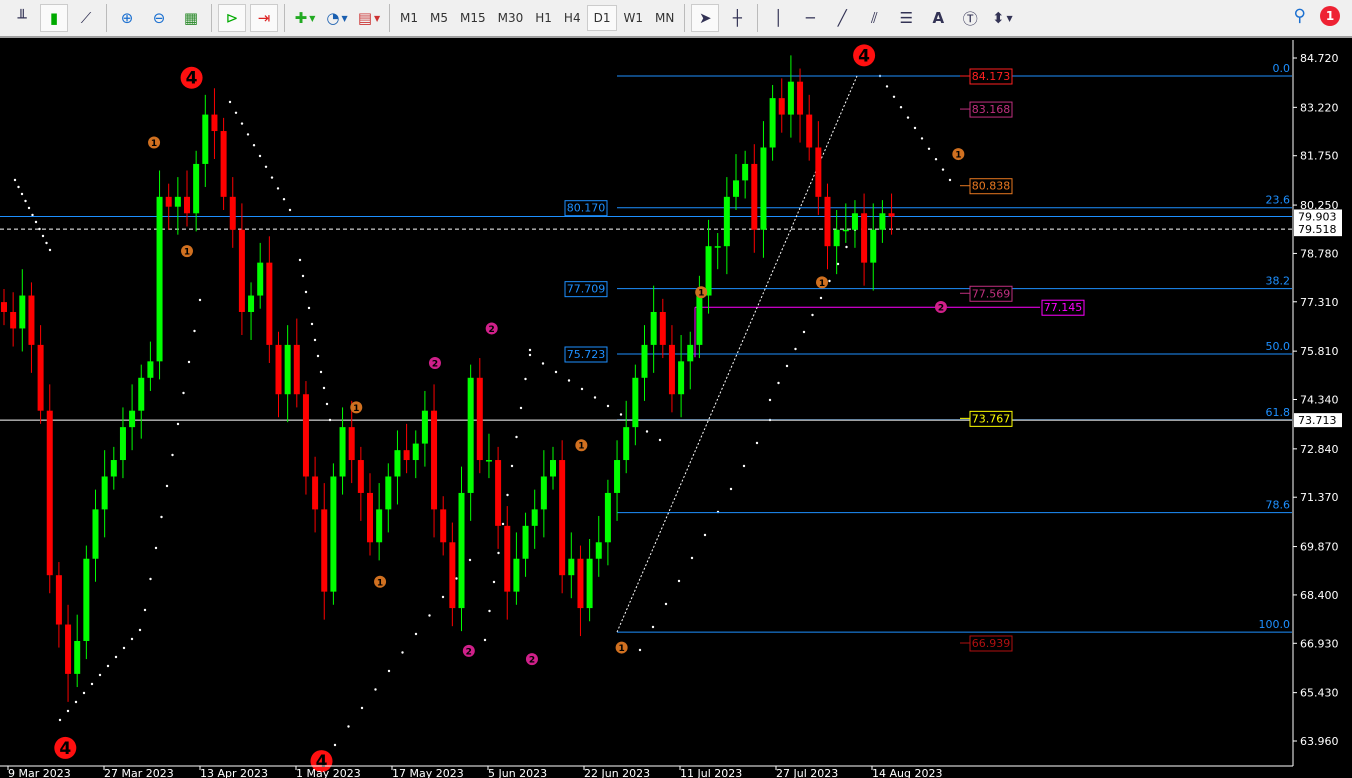  What do you see at coordinates (439, 18) in the screenshot?
I see `timeframe-m5: M5` at bounding box center [439, 18].